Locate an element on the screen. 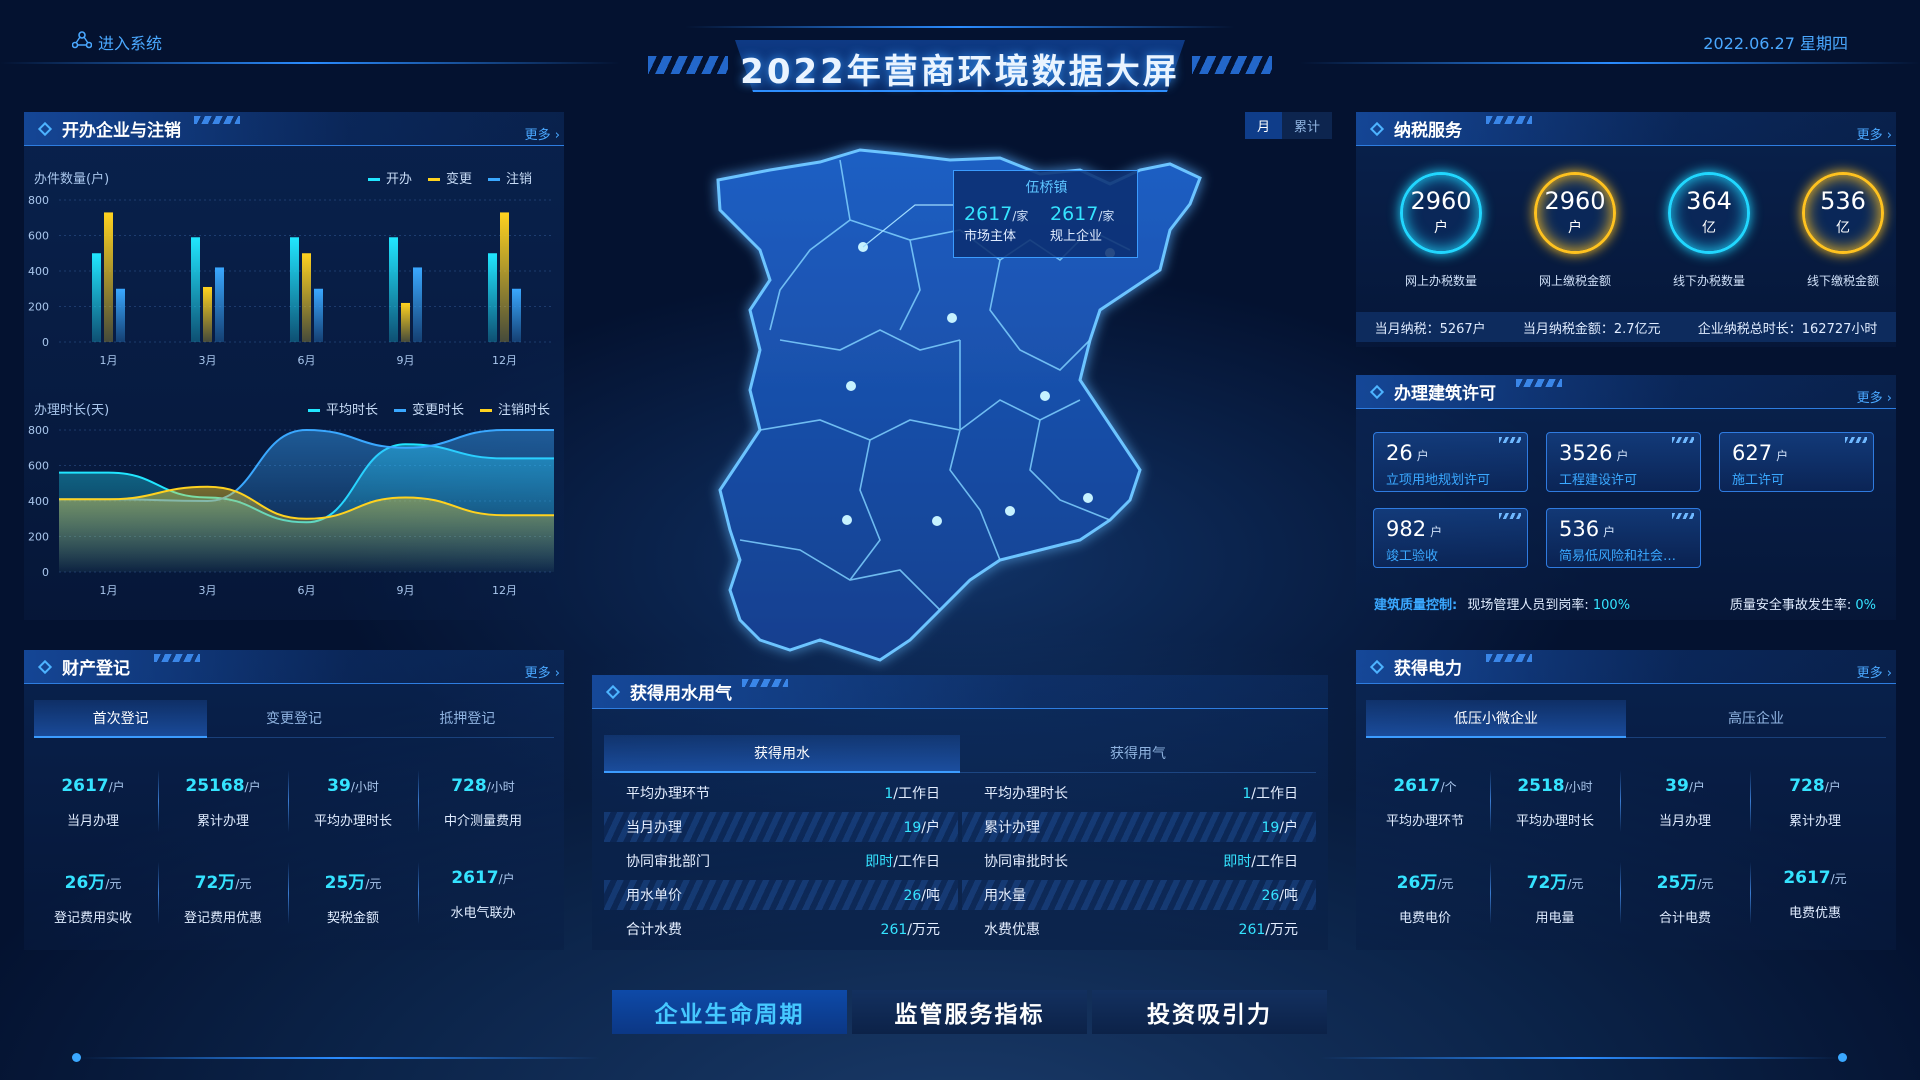  stat-unit: /元 is located at coordinates (243, 884).